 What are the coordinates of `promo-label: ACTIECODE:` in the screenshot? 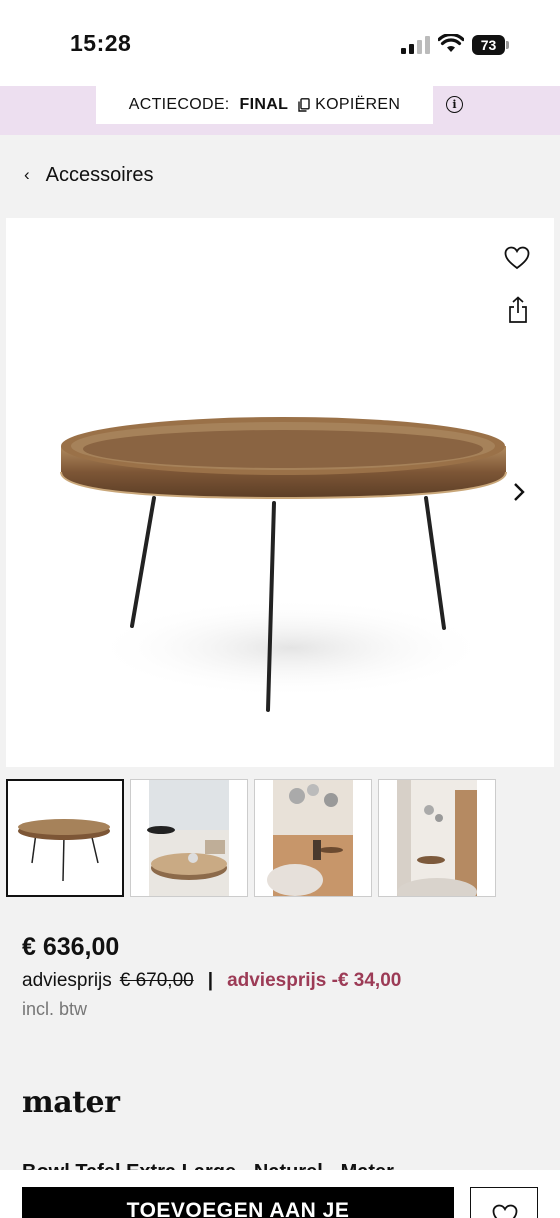 It's located at (179, 104).